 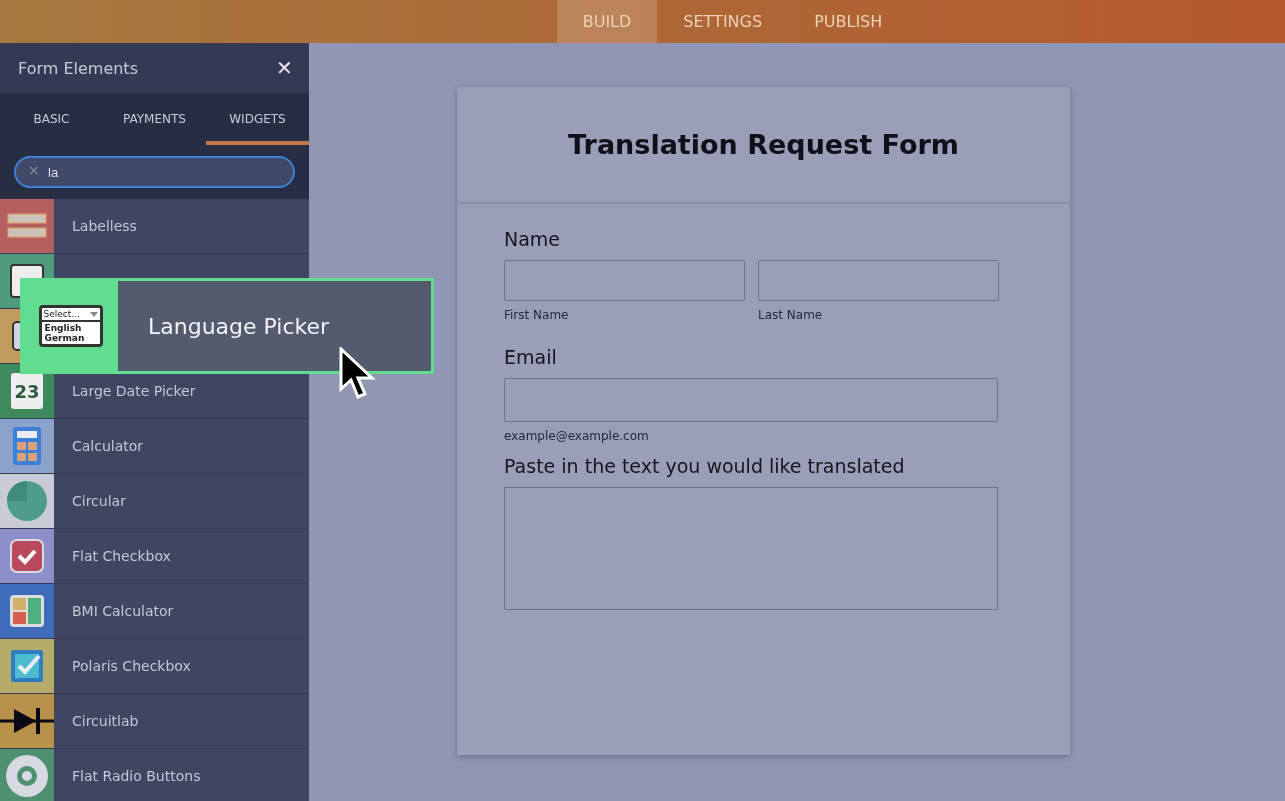 What do you see at coordinates (848, 21) in the screenshot?
I see `nav-tab: PUBLISH` at bounding box center [848, 21].